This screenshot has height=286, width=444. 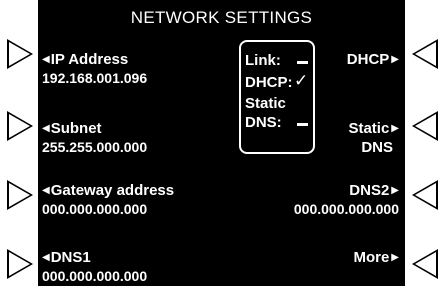 What do you see at coordinates (373, 138) in the screenshot?
I see `static-dns-option: Static ▶ DNS` at bounding box center [373, 138].